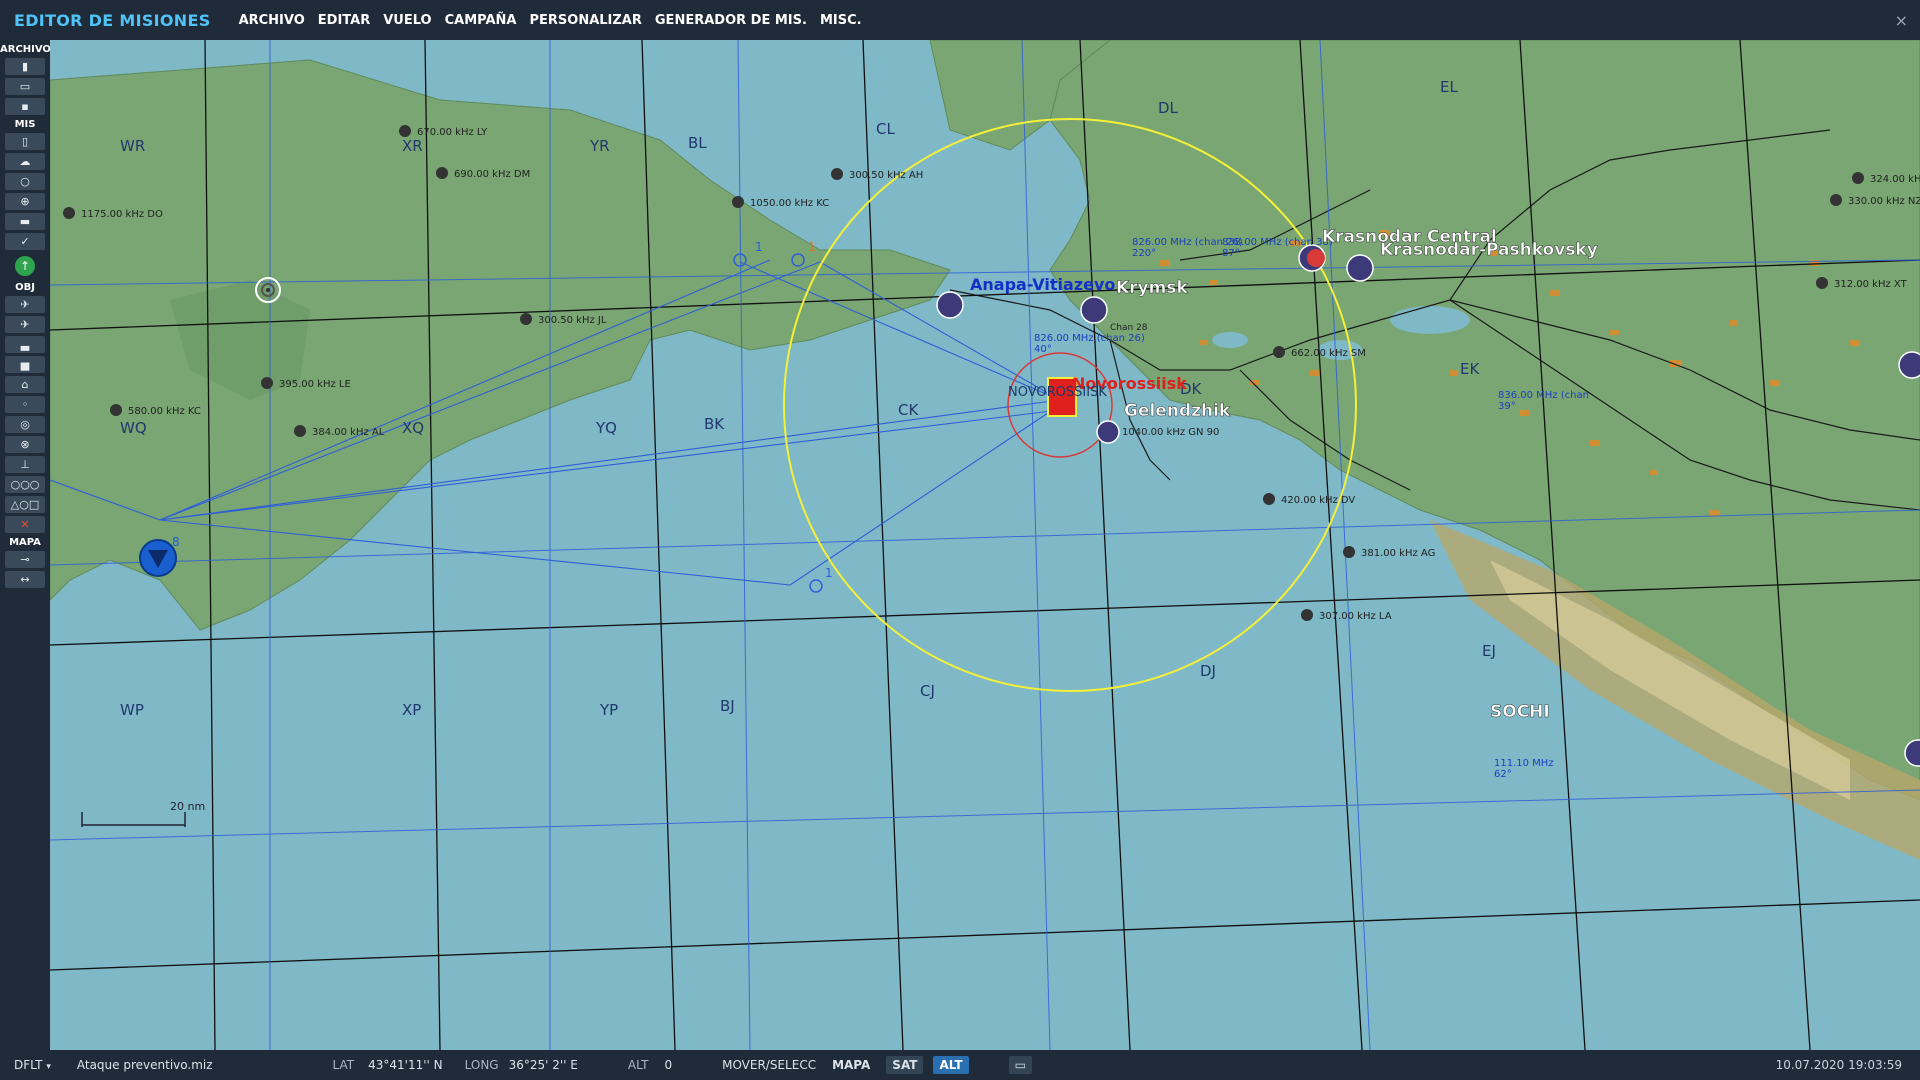 The width and height of the screenshot is (1920, 1080). What do you see at coordinates (585, 20) in the screenshot?
I see `menu-personalizar: PERSONALIZAR` at bounding box center [585, 20].